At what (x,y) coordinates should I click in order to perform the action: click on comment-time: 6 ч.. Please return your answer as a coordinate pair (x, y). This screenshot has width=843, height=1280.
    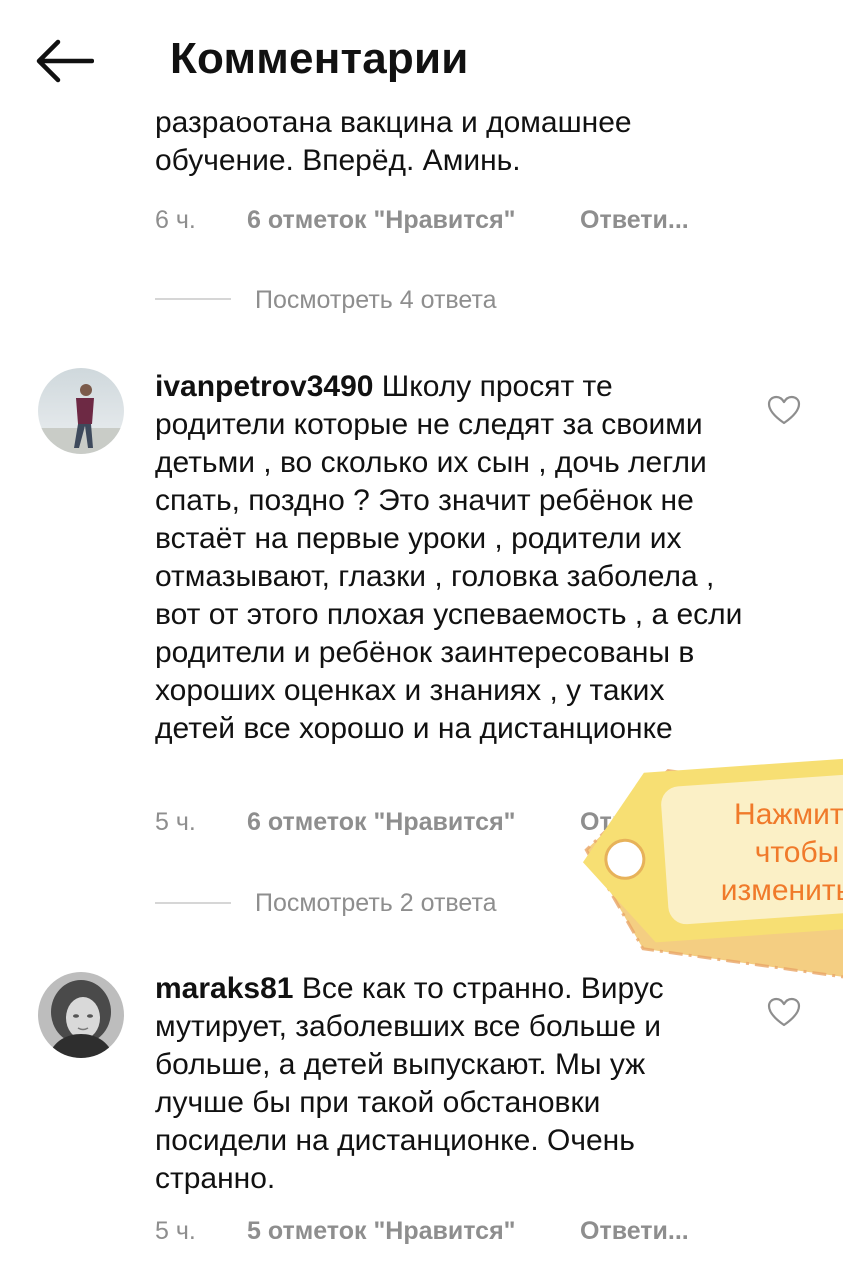
    Looking at the image, I should click on (175, 220).